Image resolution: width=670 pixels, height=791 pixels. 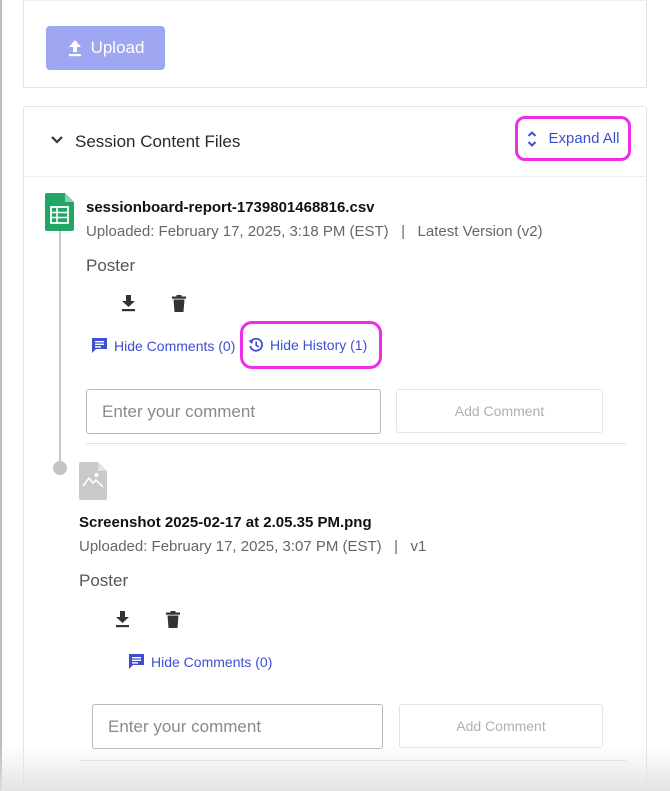 I want to click on version-timeline-dot, so click(x=60, y=468).